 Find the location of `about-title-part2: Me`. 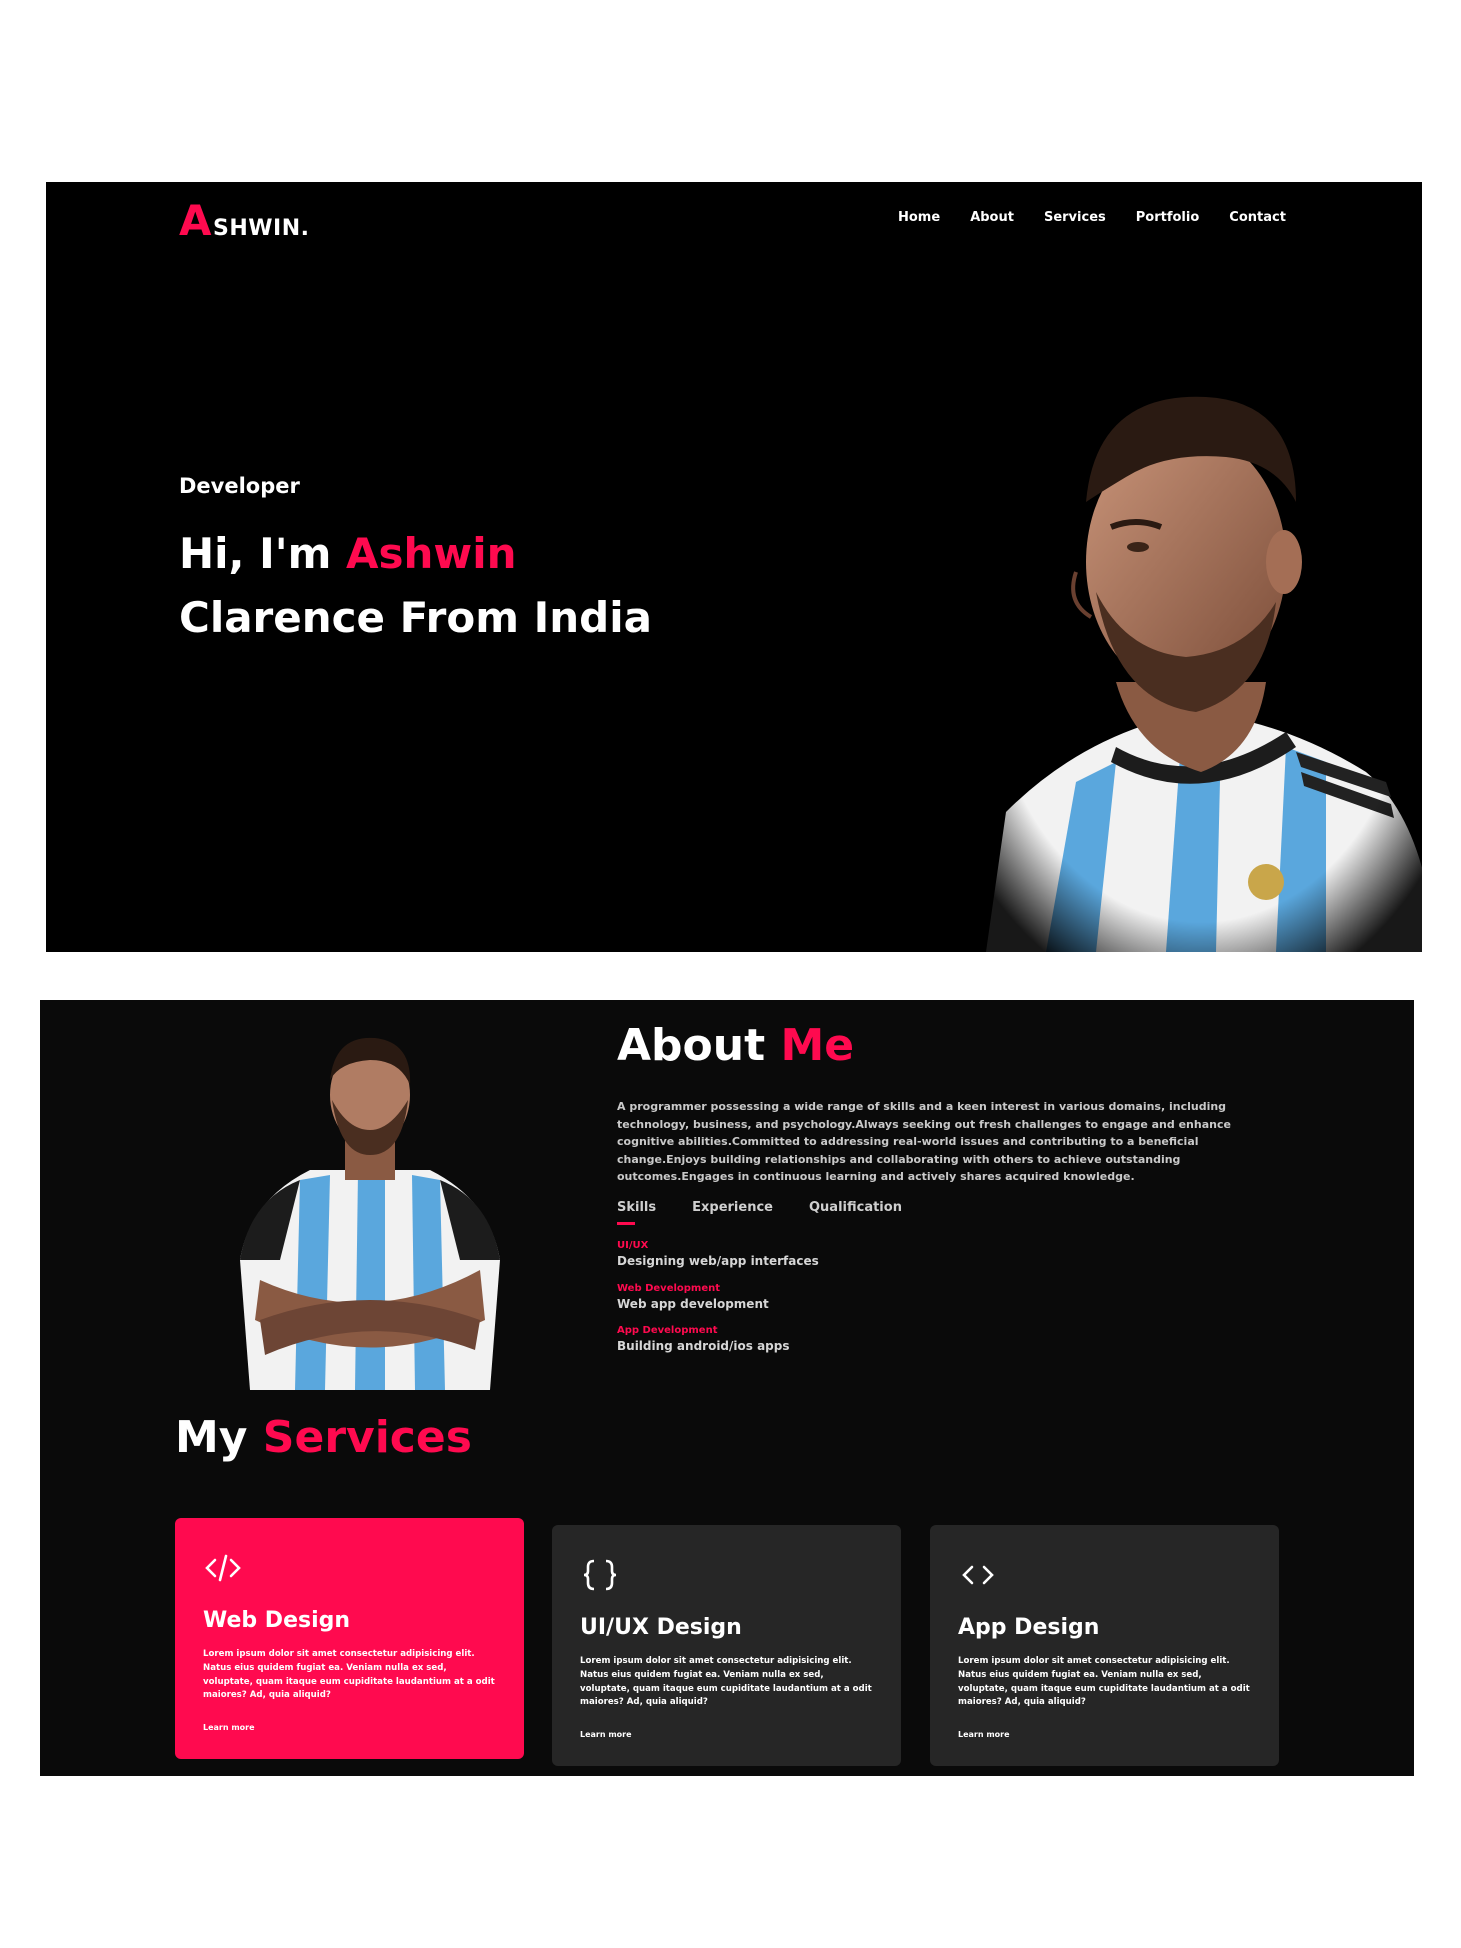

about-title-part2: Me is located at coordinates (817, 1045).